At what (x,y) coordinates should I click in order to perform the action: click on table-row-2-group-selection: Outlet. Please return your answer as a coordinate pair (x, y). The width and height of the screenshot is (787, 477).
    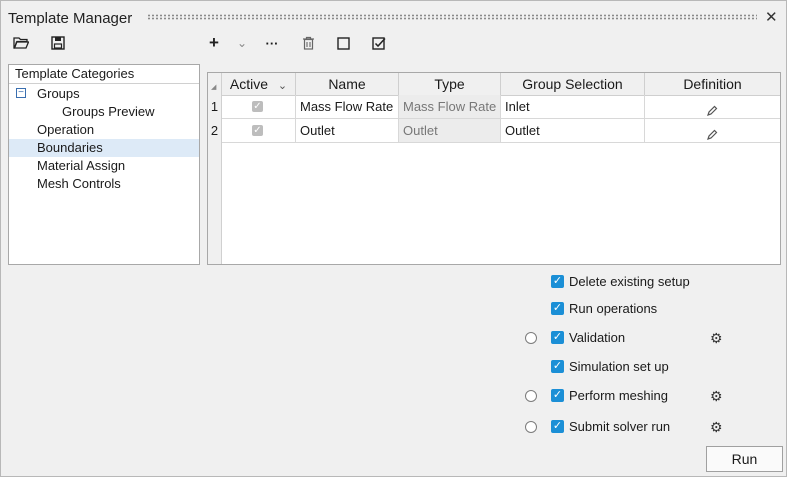
    Looking at the image, I should click on (573, 131).